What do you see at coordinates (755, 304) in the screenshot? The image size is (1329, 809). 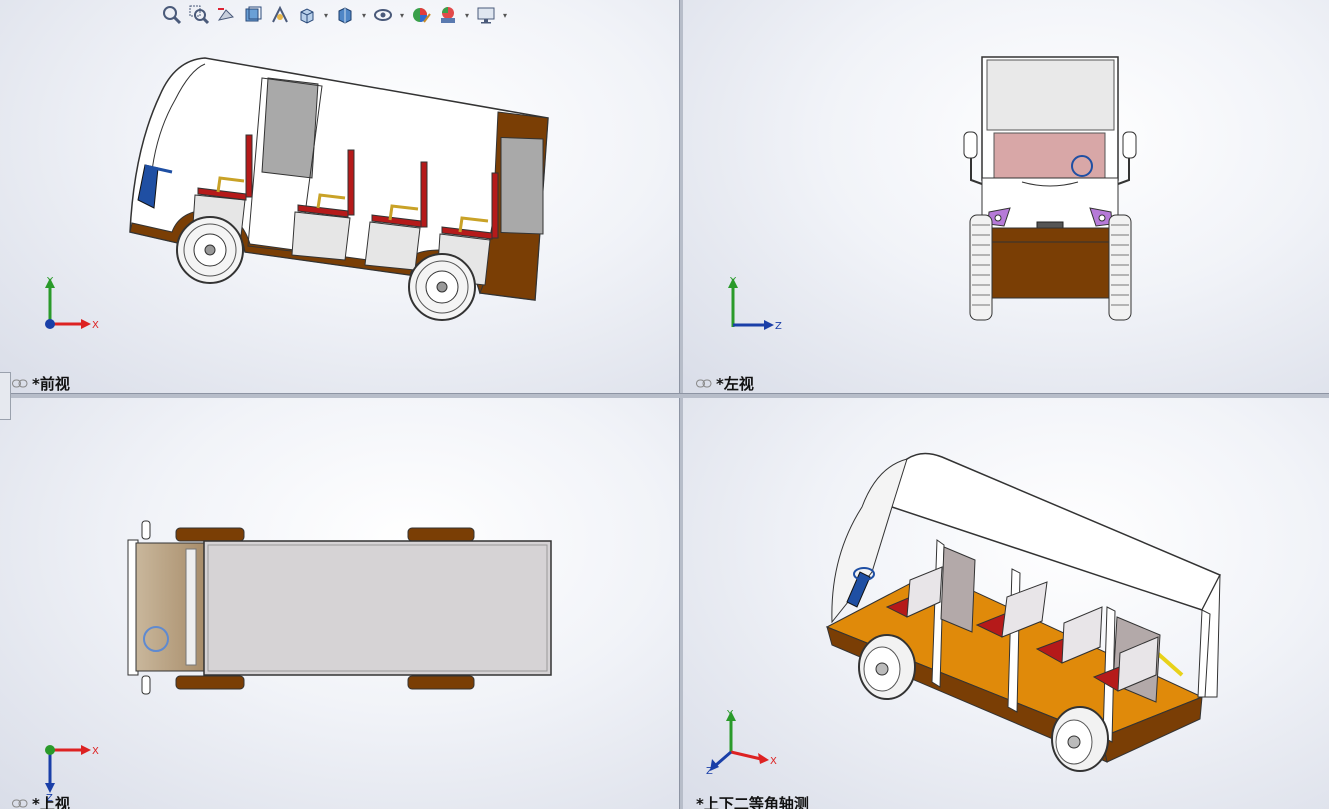 I see `reference-triad: Y Z` at bounding box center [755, 304].